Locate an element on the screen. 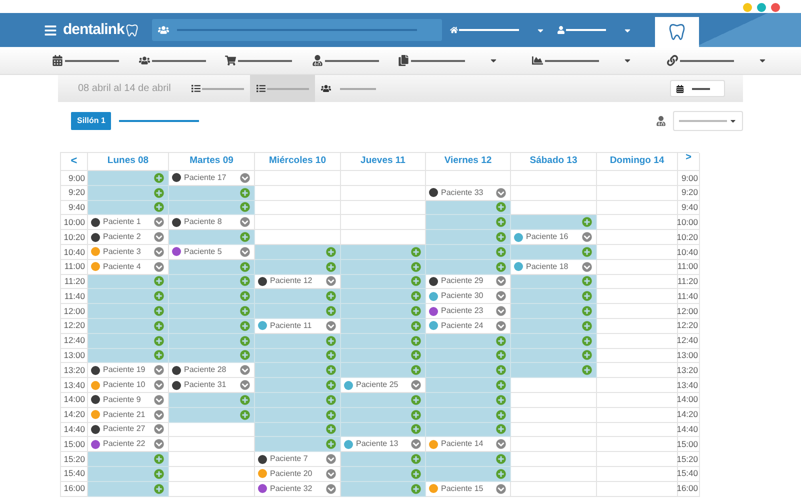  doctor-select is located at coordinates (708, 121).